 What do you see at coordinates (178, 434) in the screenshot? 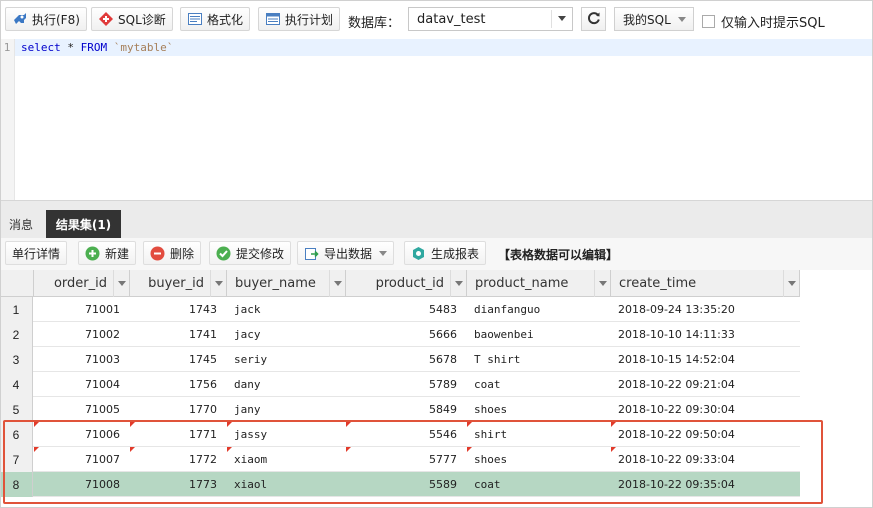
I see `cell-buyer-id: 1771` at bounding box center [178, 434].